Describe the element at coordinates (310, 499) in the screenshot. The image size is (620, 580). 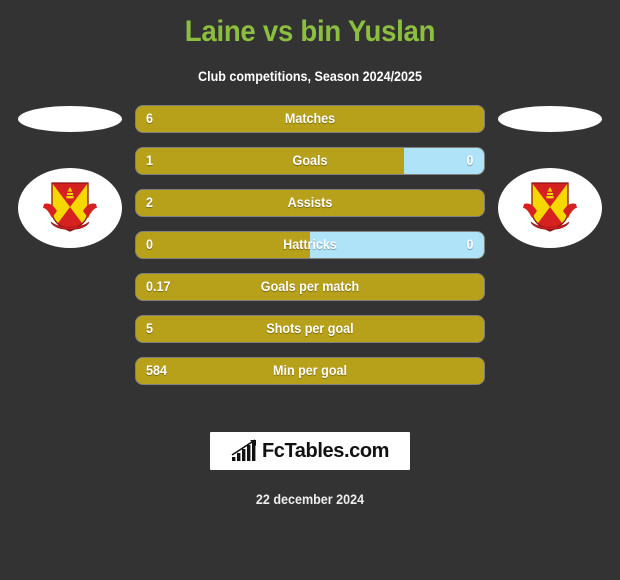
I see `snapshot-date: 22 december 2024` at that location.